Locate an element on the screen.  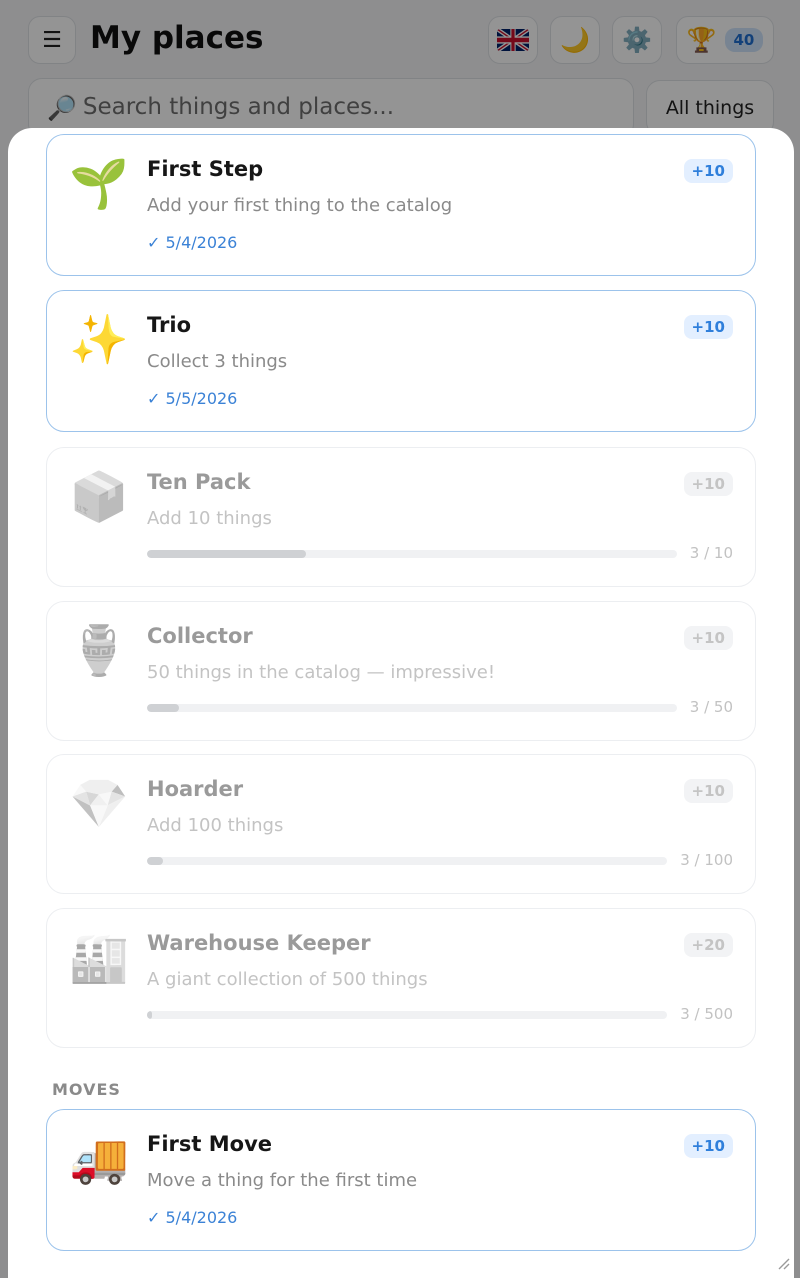
progress-count: 3 / 500 is located at coordinates (706, 1014).